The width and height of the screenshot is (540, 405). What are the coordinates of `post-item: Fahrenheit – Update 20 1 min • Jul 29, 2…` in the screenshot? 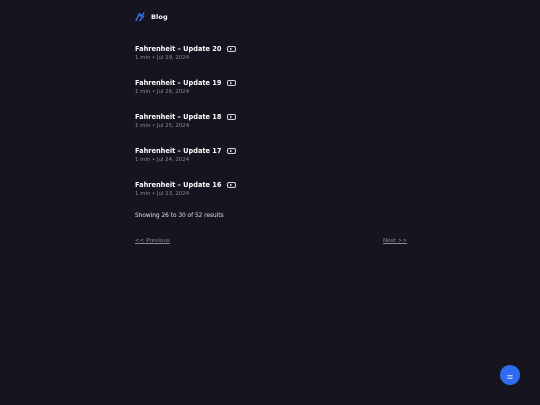 It's located at (275, 61).